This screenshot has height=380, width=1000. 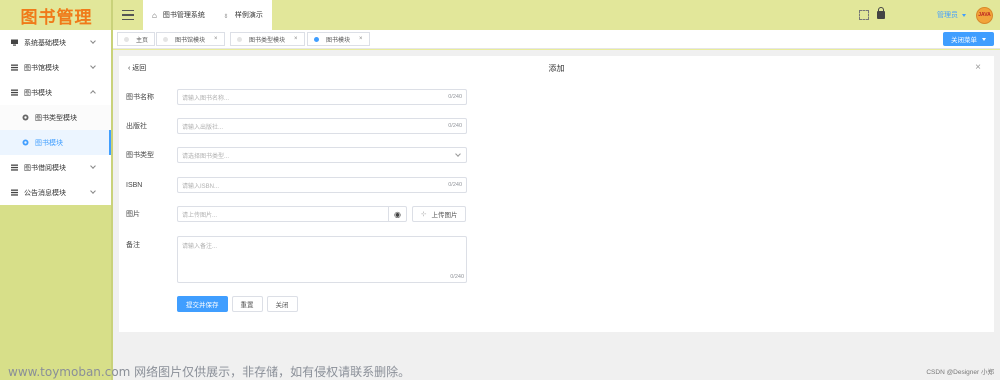 I want to click on menu-toggle-icon, so click(x=128, y=15).